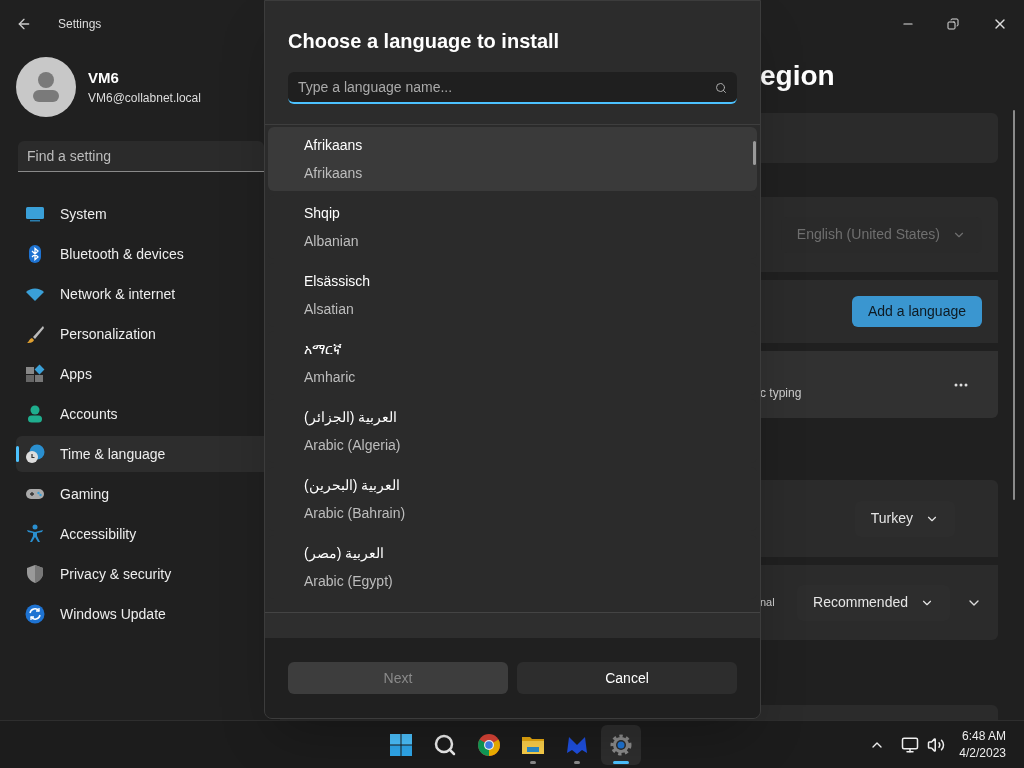 This screenshot has width=1024, height=768. What do you see at coordinates (35, 574) in the screenshot?
I see `shield-icon` at bounding box center [35, 574].